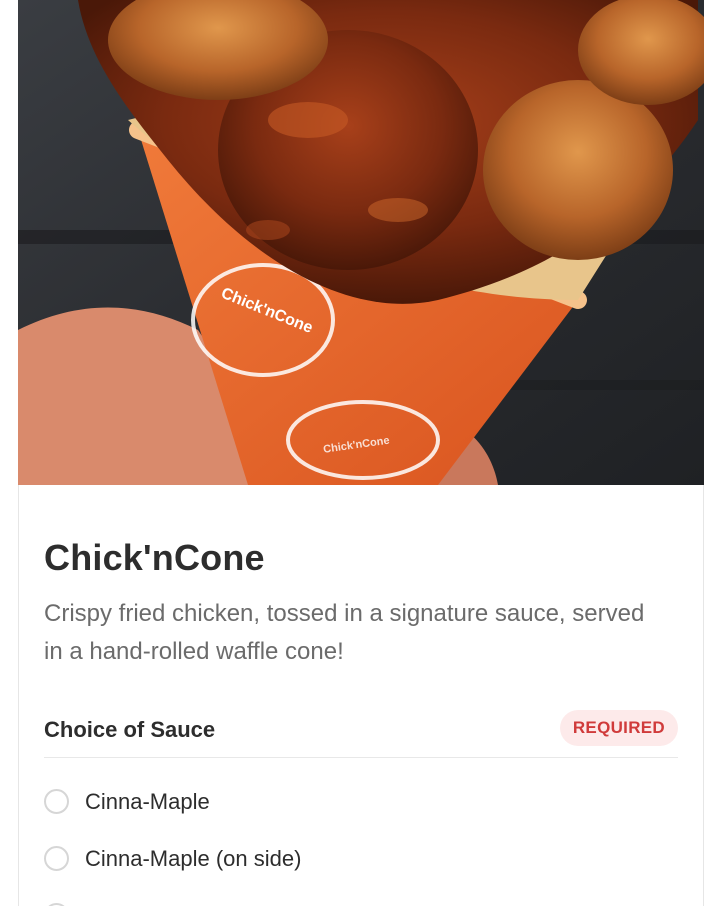  What do you see at coordinates (147, 801) in the screenshot?
I see `option-label: Cinna-Maple` at bounding box center [147, 801].